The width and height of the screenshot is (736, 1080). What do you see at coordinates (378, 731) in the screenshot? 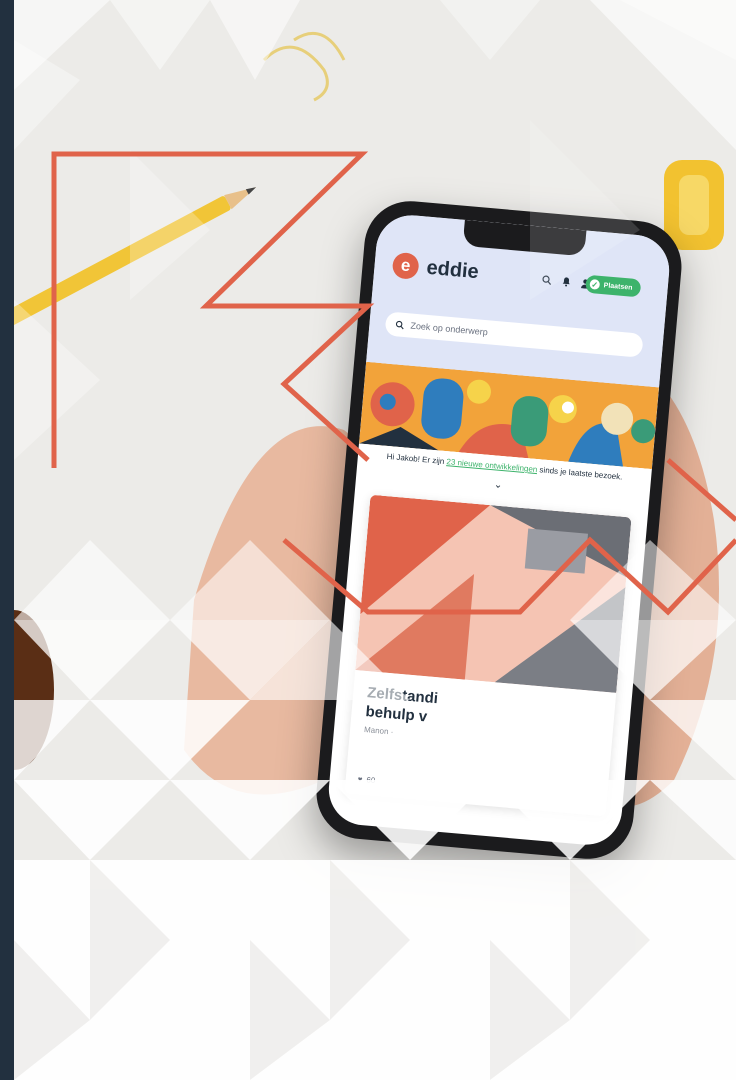
I see `card-author: Manon ·` at bounding box center [378, 731].